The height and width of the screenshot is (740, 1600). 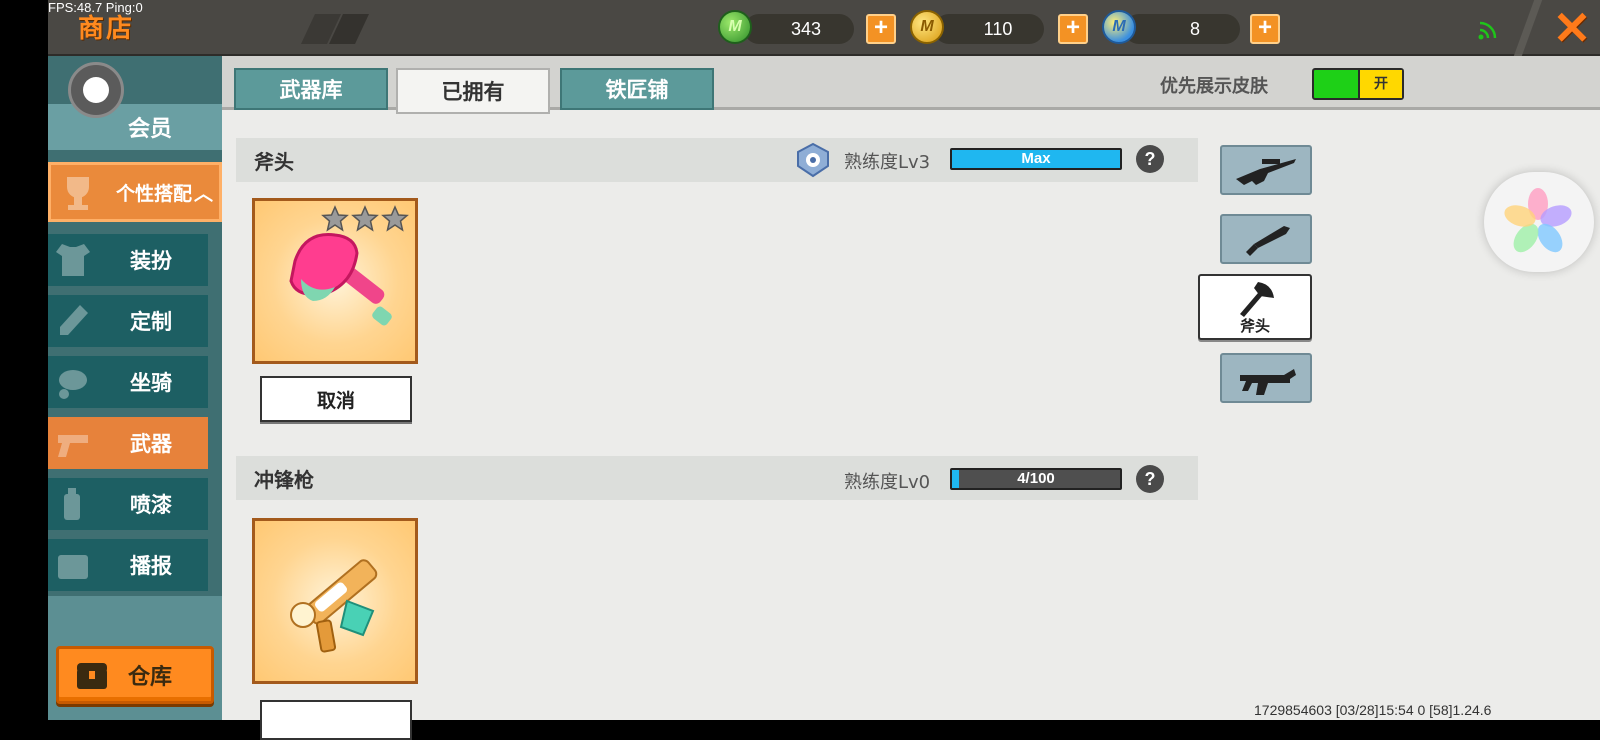 I want to click on tab-owned: 已拥有, so click(x=473, y=91).